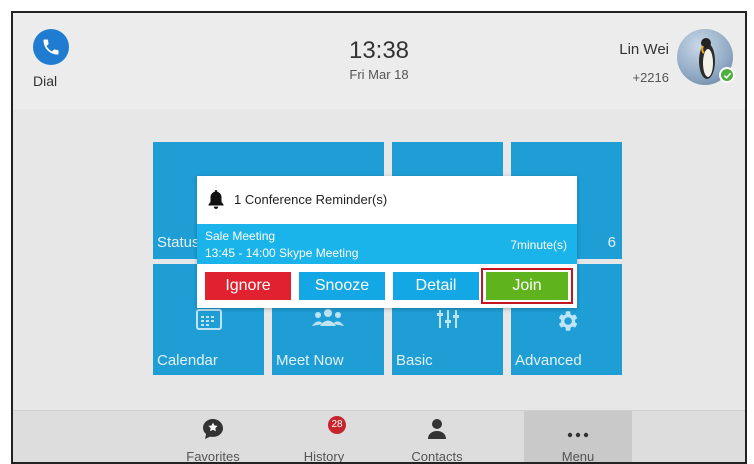 The image size is (754, 464). I want to click on bell-icon, so click(216, 202).